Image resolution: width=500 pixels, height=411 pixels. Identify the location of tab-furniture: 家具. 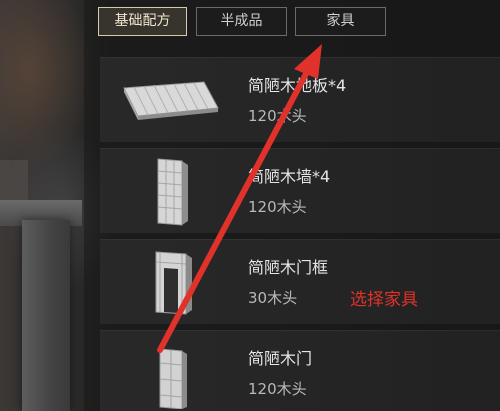
(340, 21).